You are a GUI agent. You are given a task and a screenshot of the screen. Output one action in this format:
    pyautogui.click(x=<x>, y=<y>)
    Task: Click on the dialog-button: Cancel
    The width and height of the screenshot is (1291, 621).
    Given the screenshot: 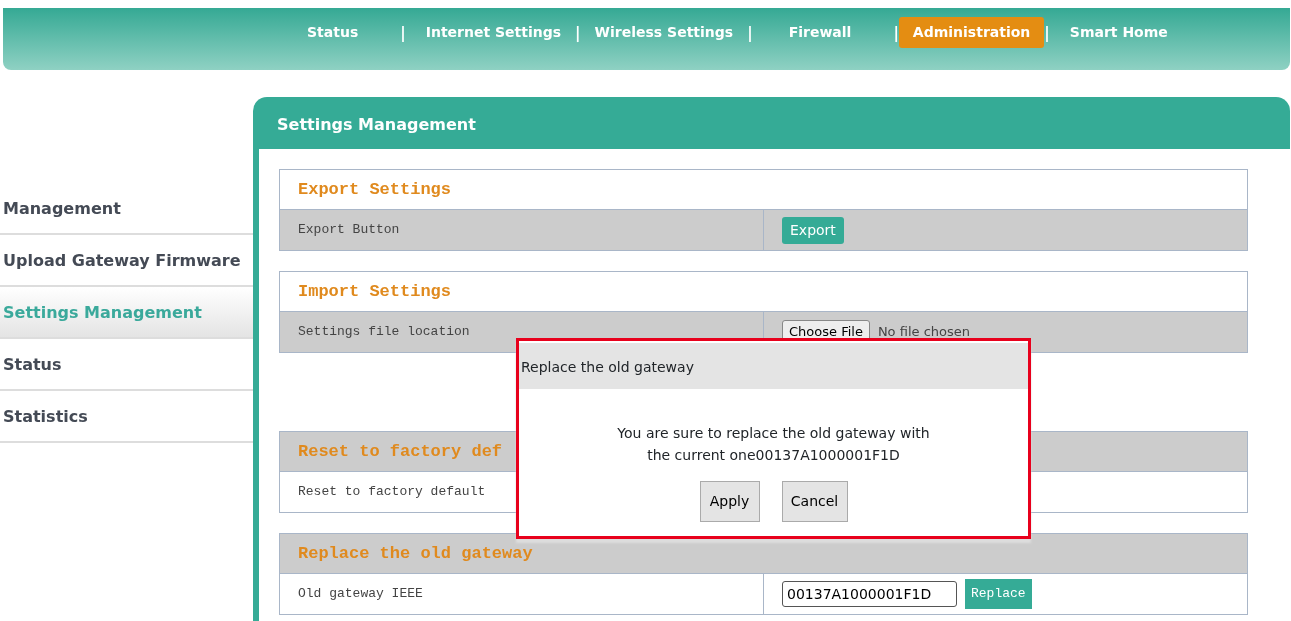 What is the action you would take?
    pyautogui.click(x=814, y=501)
    